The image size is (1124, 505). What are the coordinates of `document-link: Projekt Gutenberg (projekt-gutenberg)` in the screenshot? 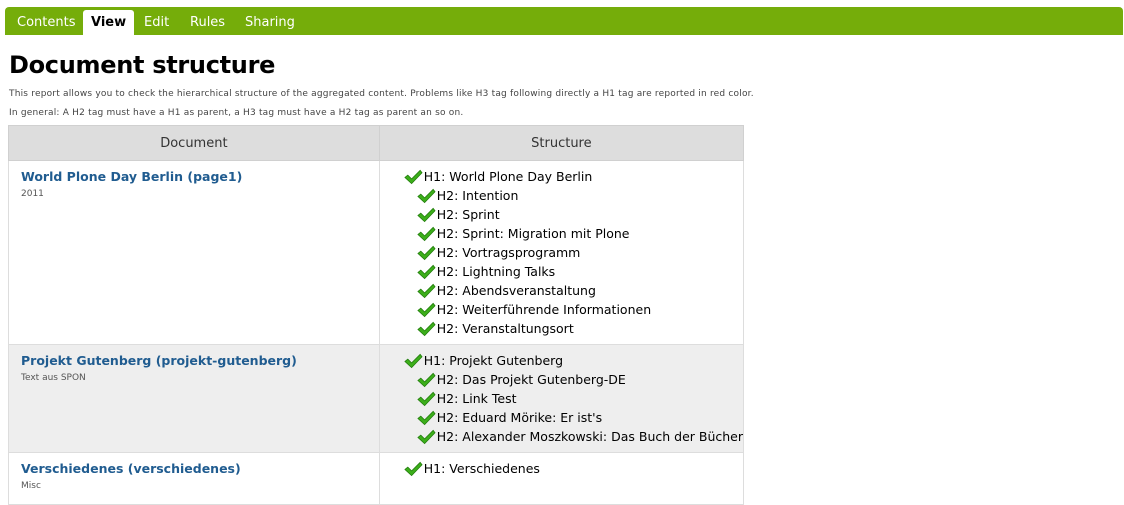 It's located at (200, 360).